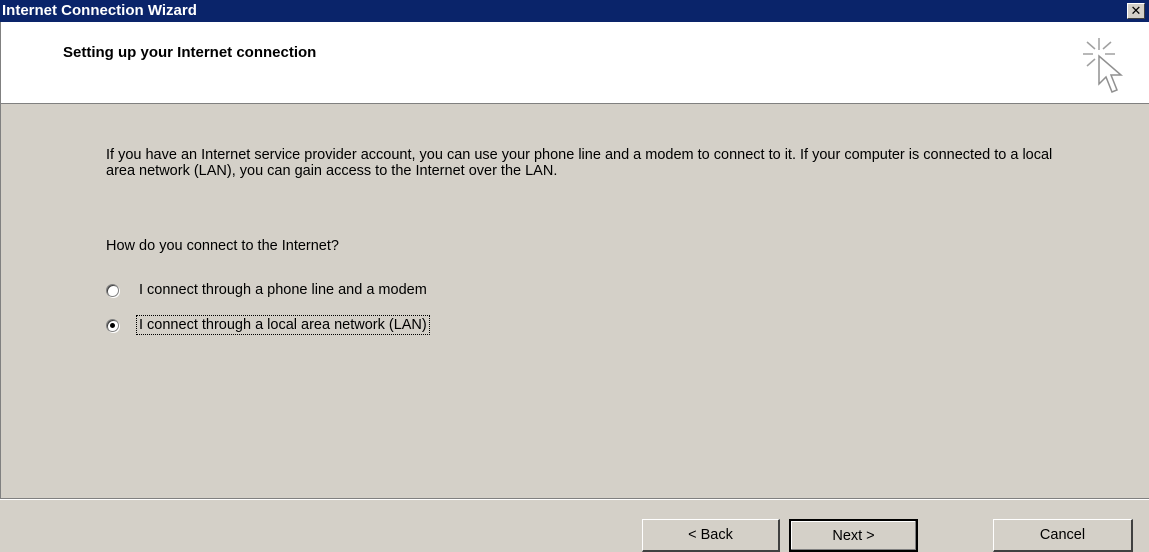 This screenshot has width=1149, height=552. What do you see at coordinates (853, 535) in the screenshot?
I see `next-button: Next >` at bounding box center [853, 535].